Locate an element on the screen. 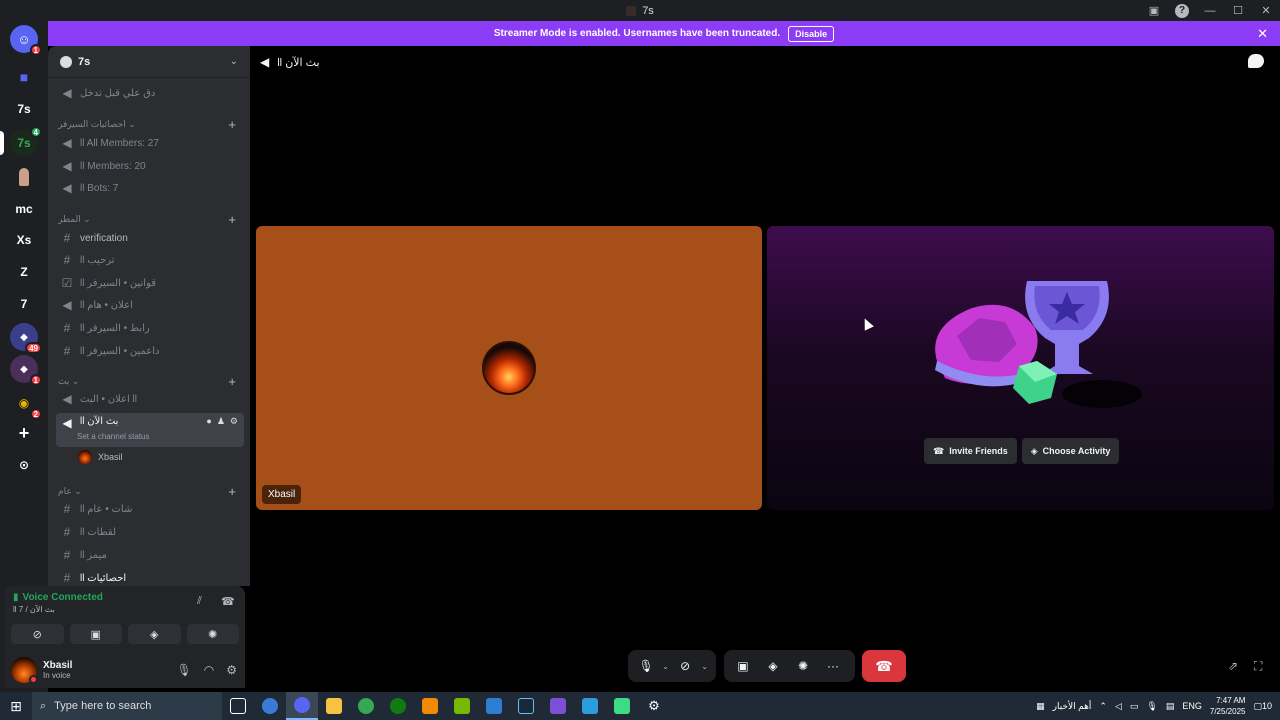 This screenshot has height=720, width=1280. server-7s: 7s is located at coordinates (24, 109).